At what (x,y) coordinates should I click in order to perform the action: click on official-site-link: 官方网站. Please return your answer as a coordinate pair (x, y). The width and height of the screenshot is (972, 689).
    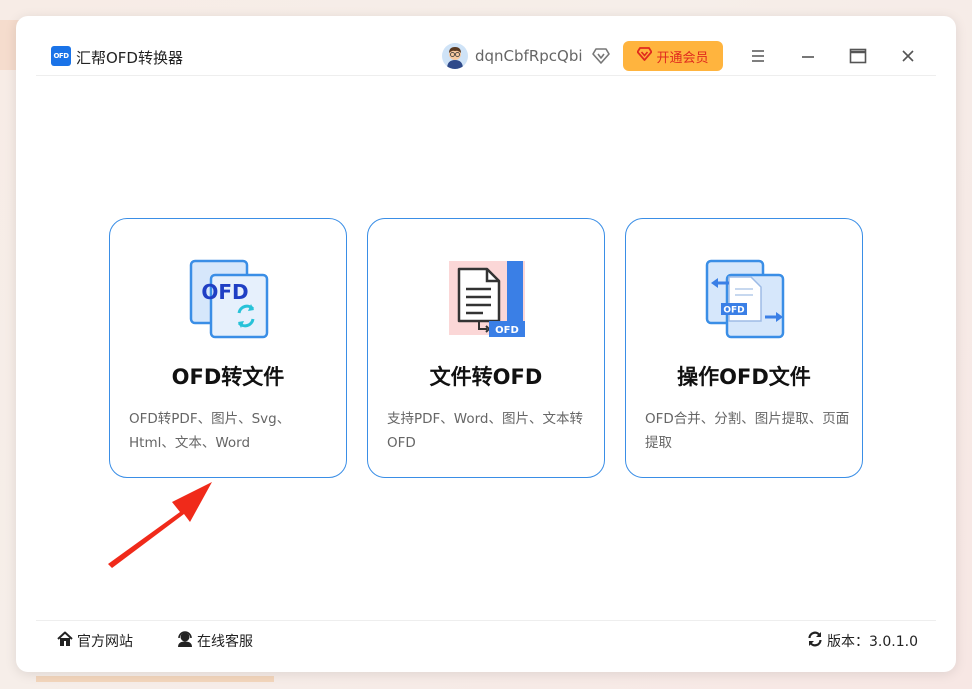
    Looking at the image, I should click on (94, 641).